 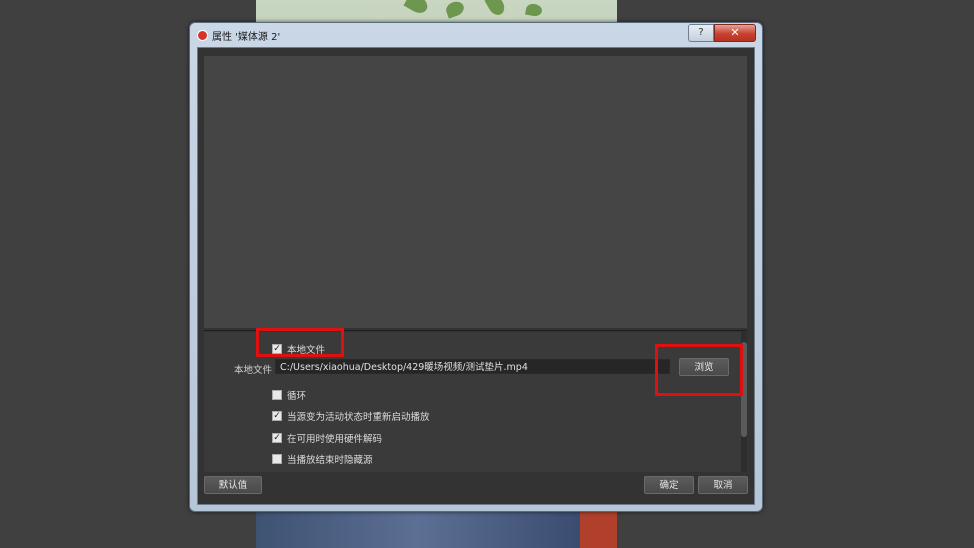 I want to click on highlight-local-file-checkbox, so click(x=300, y=342).